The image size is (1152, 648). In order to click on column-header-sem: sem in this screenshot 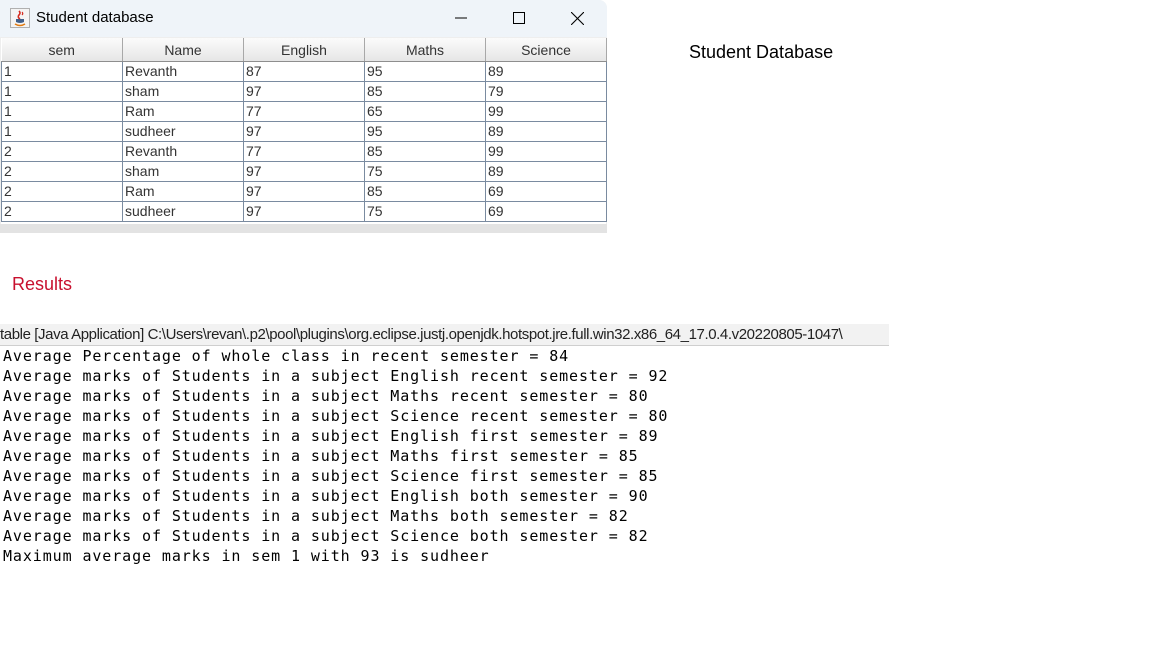, I will do `click(62, 50)`.